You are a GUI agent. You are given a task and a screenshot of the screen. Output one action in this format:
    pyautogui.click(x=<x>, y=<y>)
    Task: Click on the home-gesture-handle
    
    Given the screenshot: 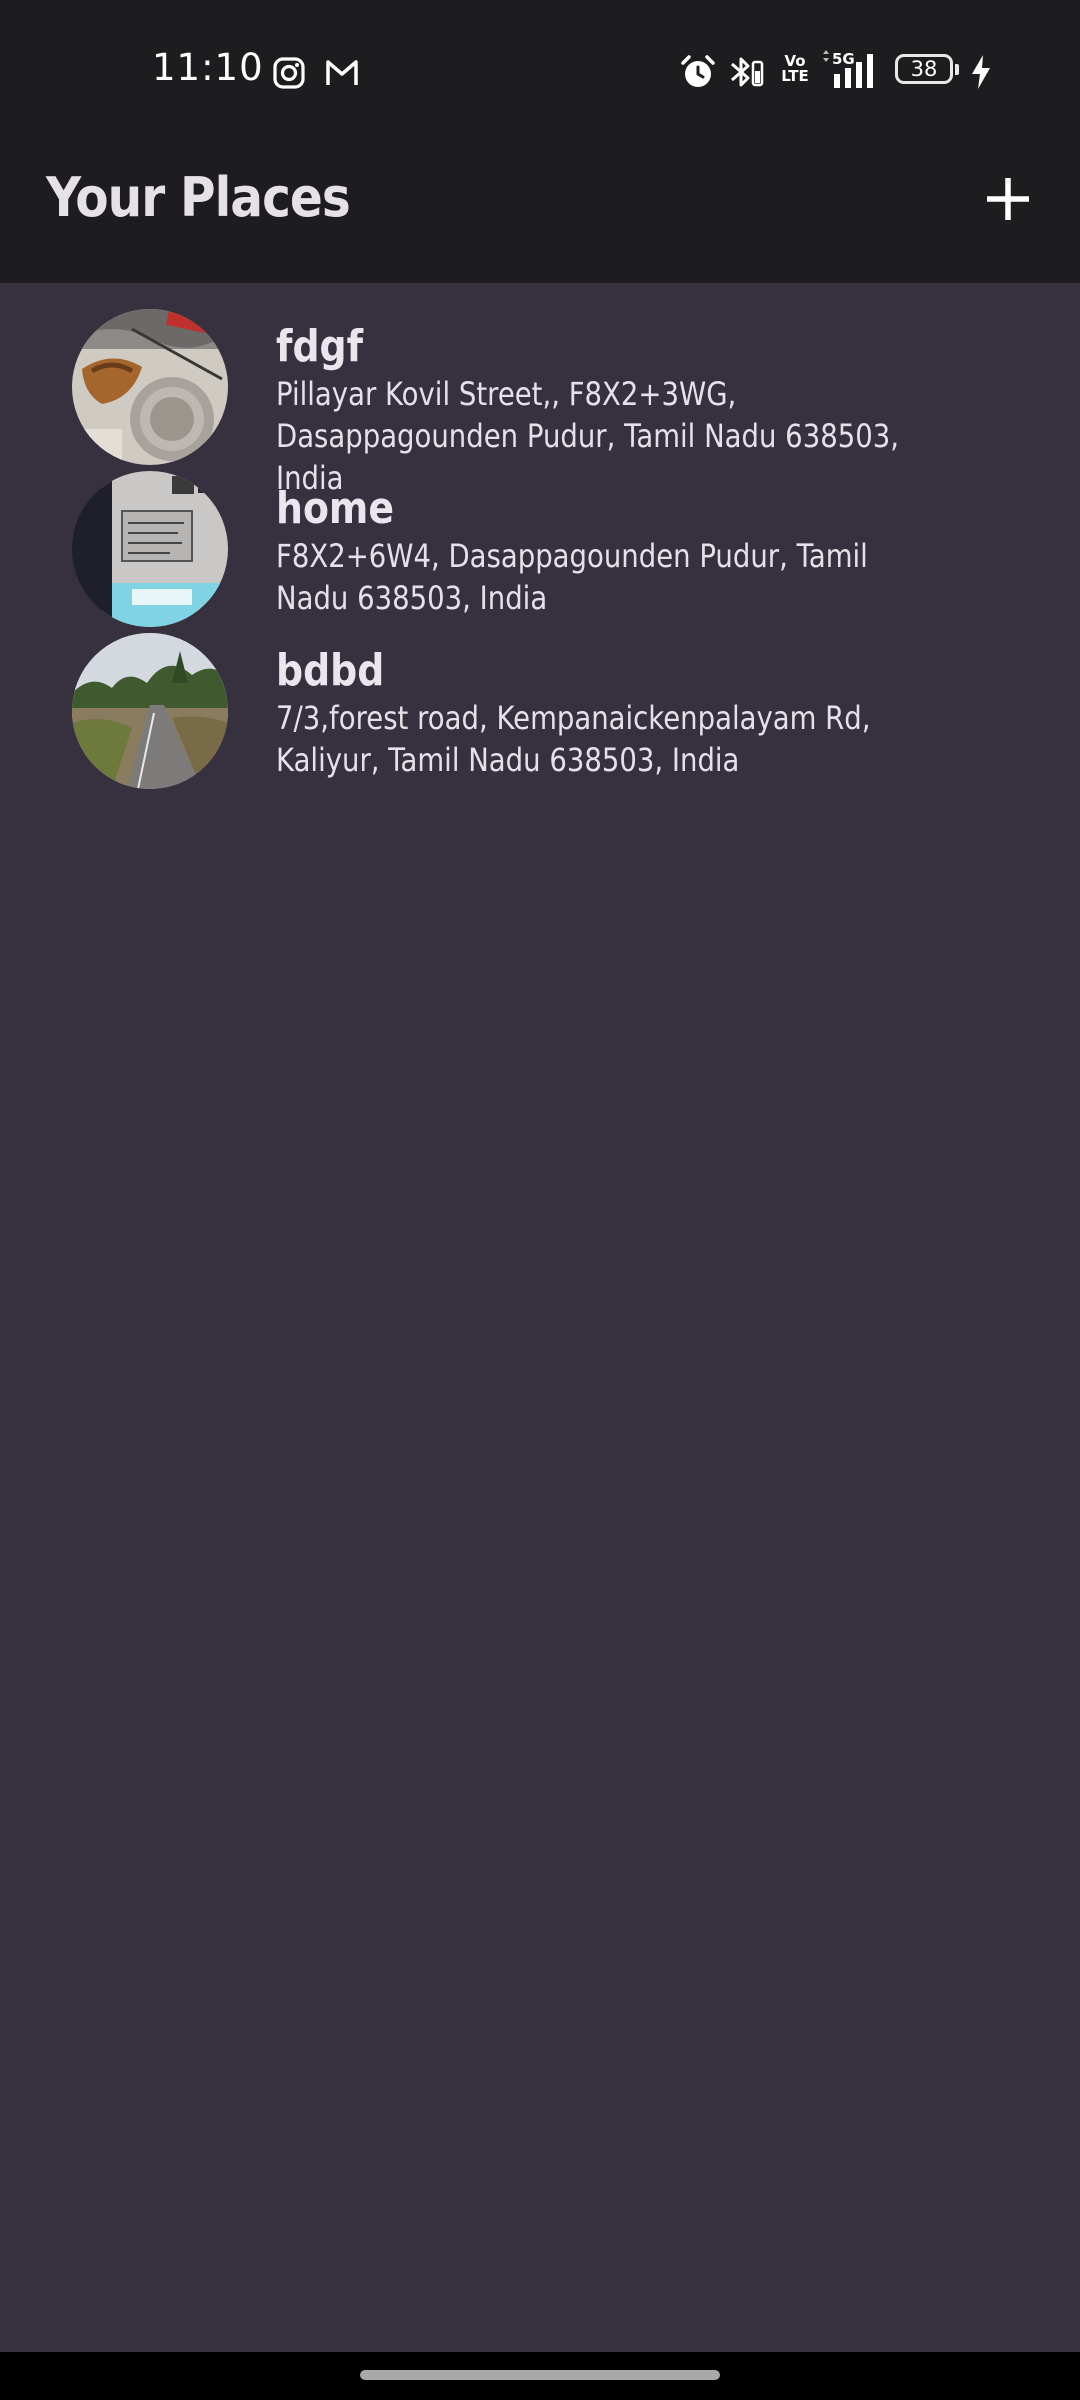 What is the action you would take?
    pyautogui.click(x=540, y=2375)
    